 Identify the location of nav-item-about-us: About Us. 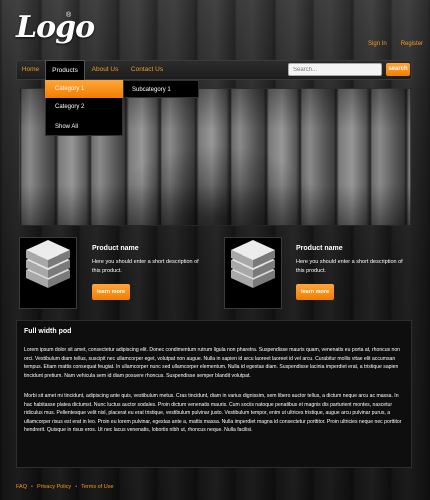
(105, 70).